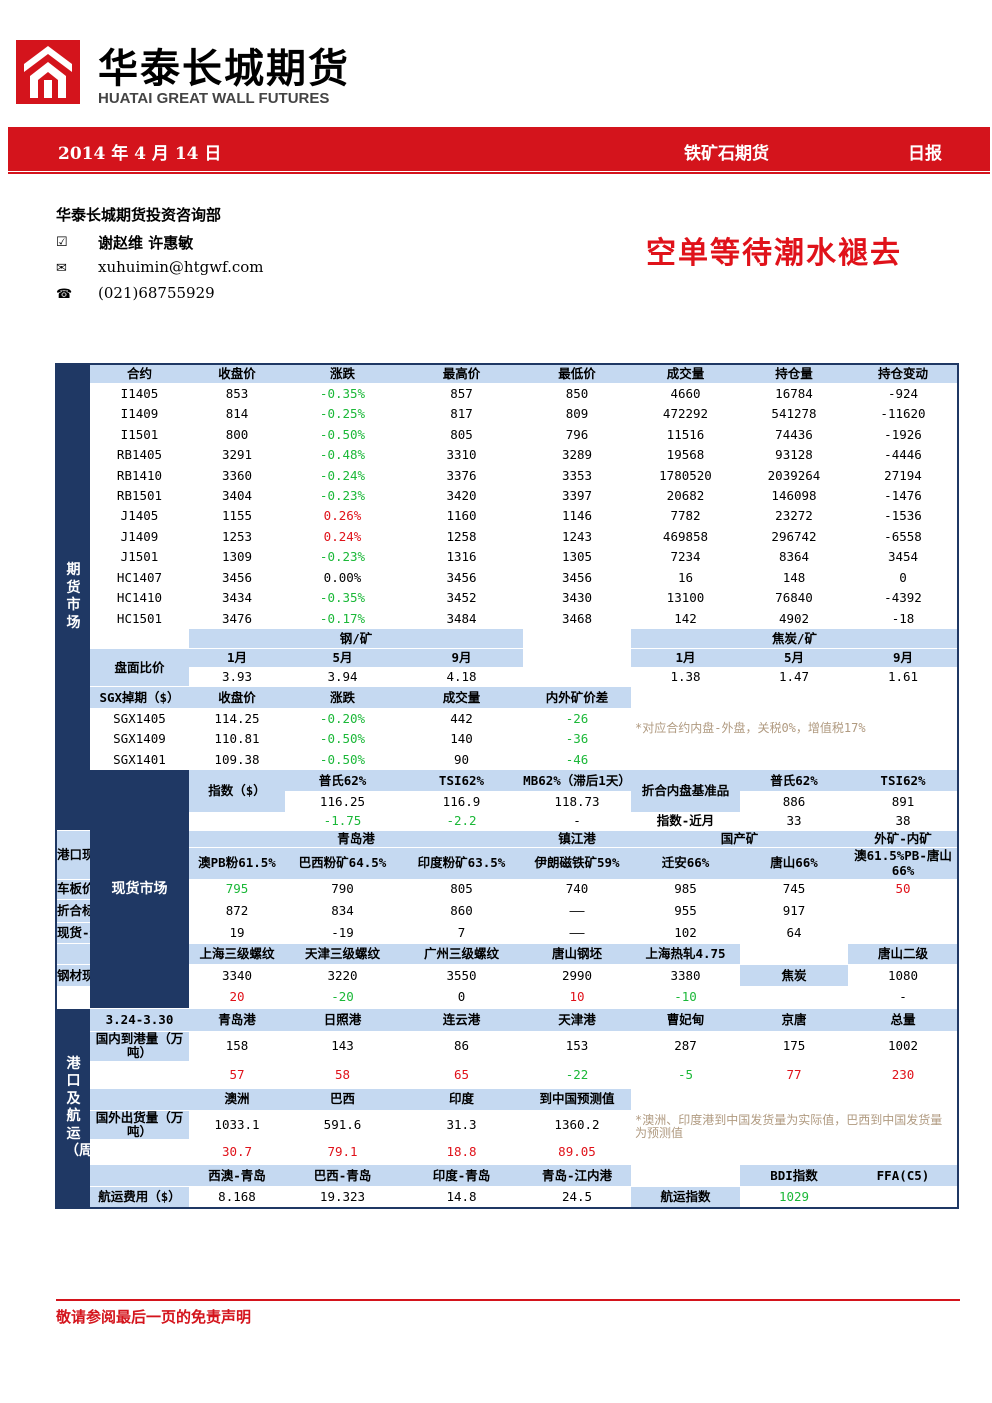 This screenshot has width=992, height=1403. What do you see at coordinates (577, 1046) in the screenshot?
I see `arrival-value: 153` at bounding box center [577, 1046].